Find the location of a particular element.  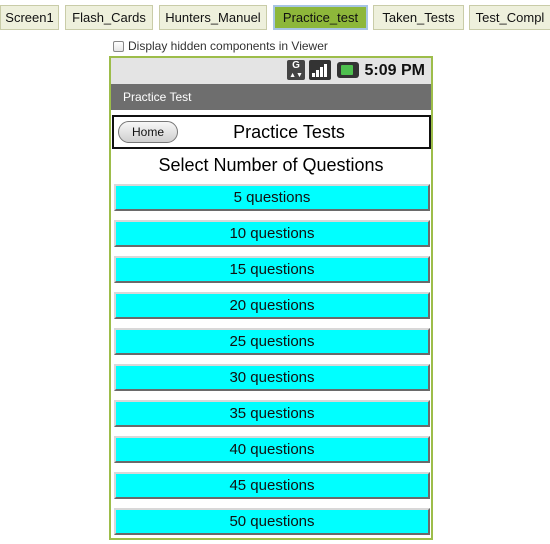

app-title-bar: Practice Test is located at coordinates (271, 97).